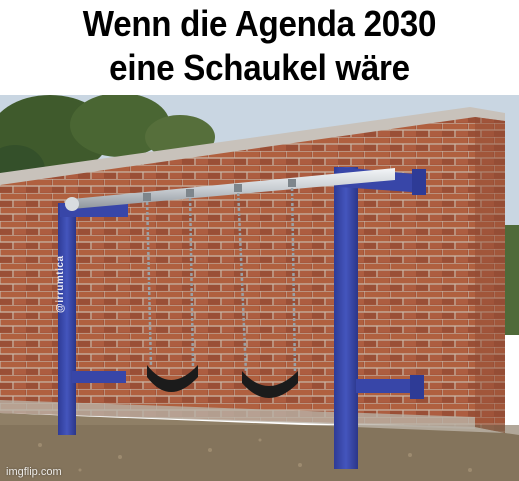 The image size is (519, 481). Describe the element at coordinates (60, 284) in the screenshot. I see `post-watermark: @irrumtica` at that location.